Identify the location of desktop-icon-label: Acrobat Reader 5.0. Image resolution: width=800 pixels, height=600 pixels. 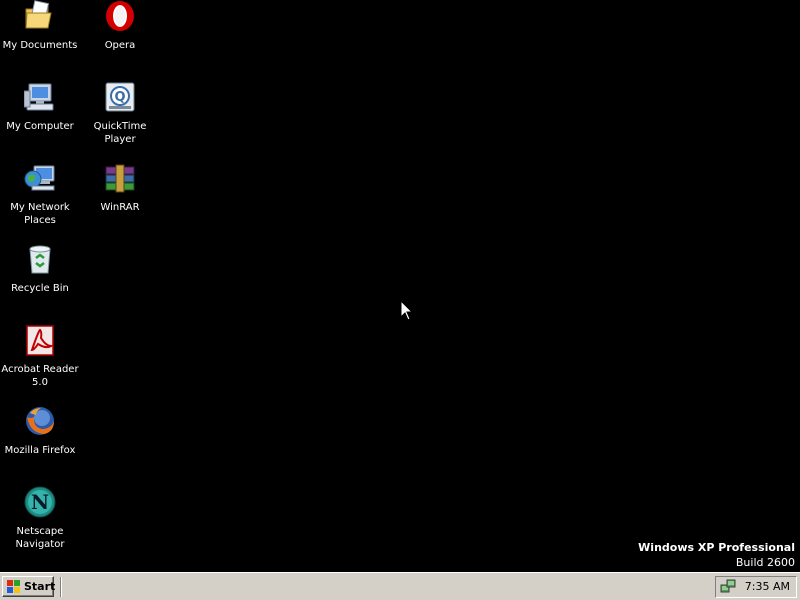
(40, 376).